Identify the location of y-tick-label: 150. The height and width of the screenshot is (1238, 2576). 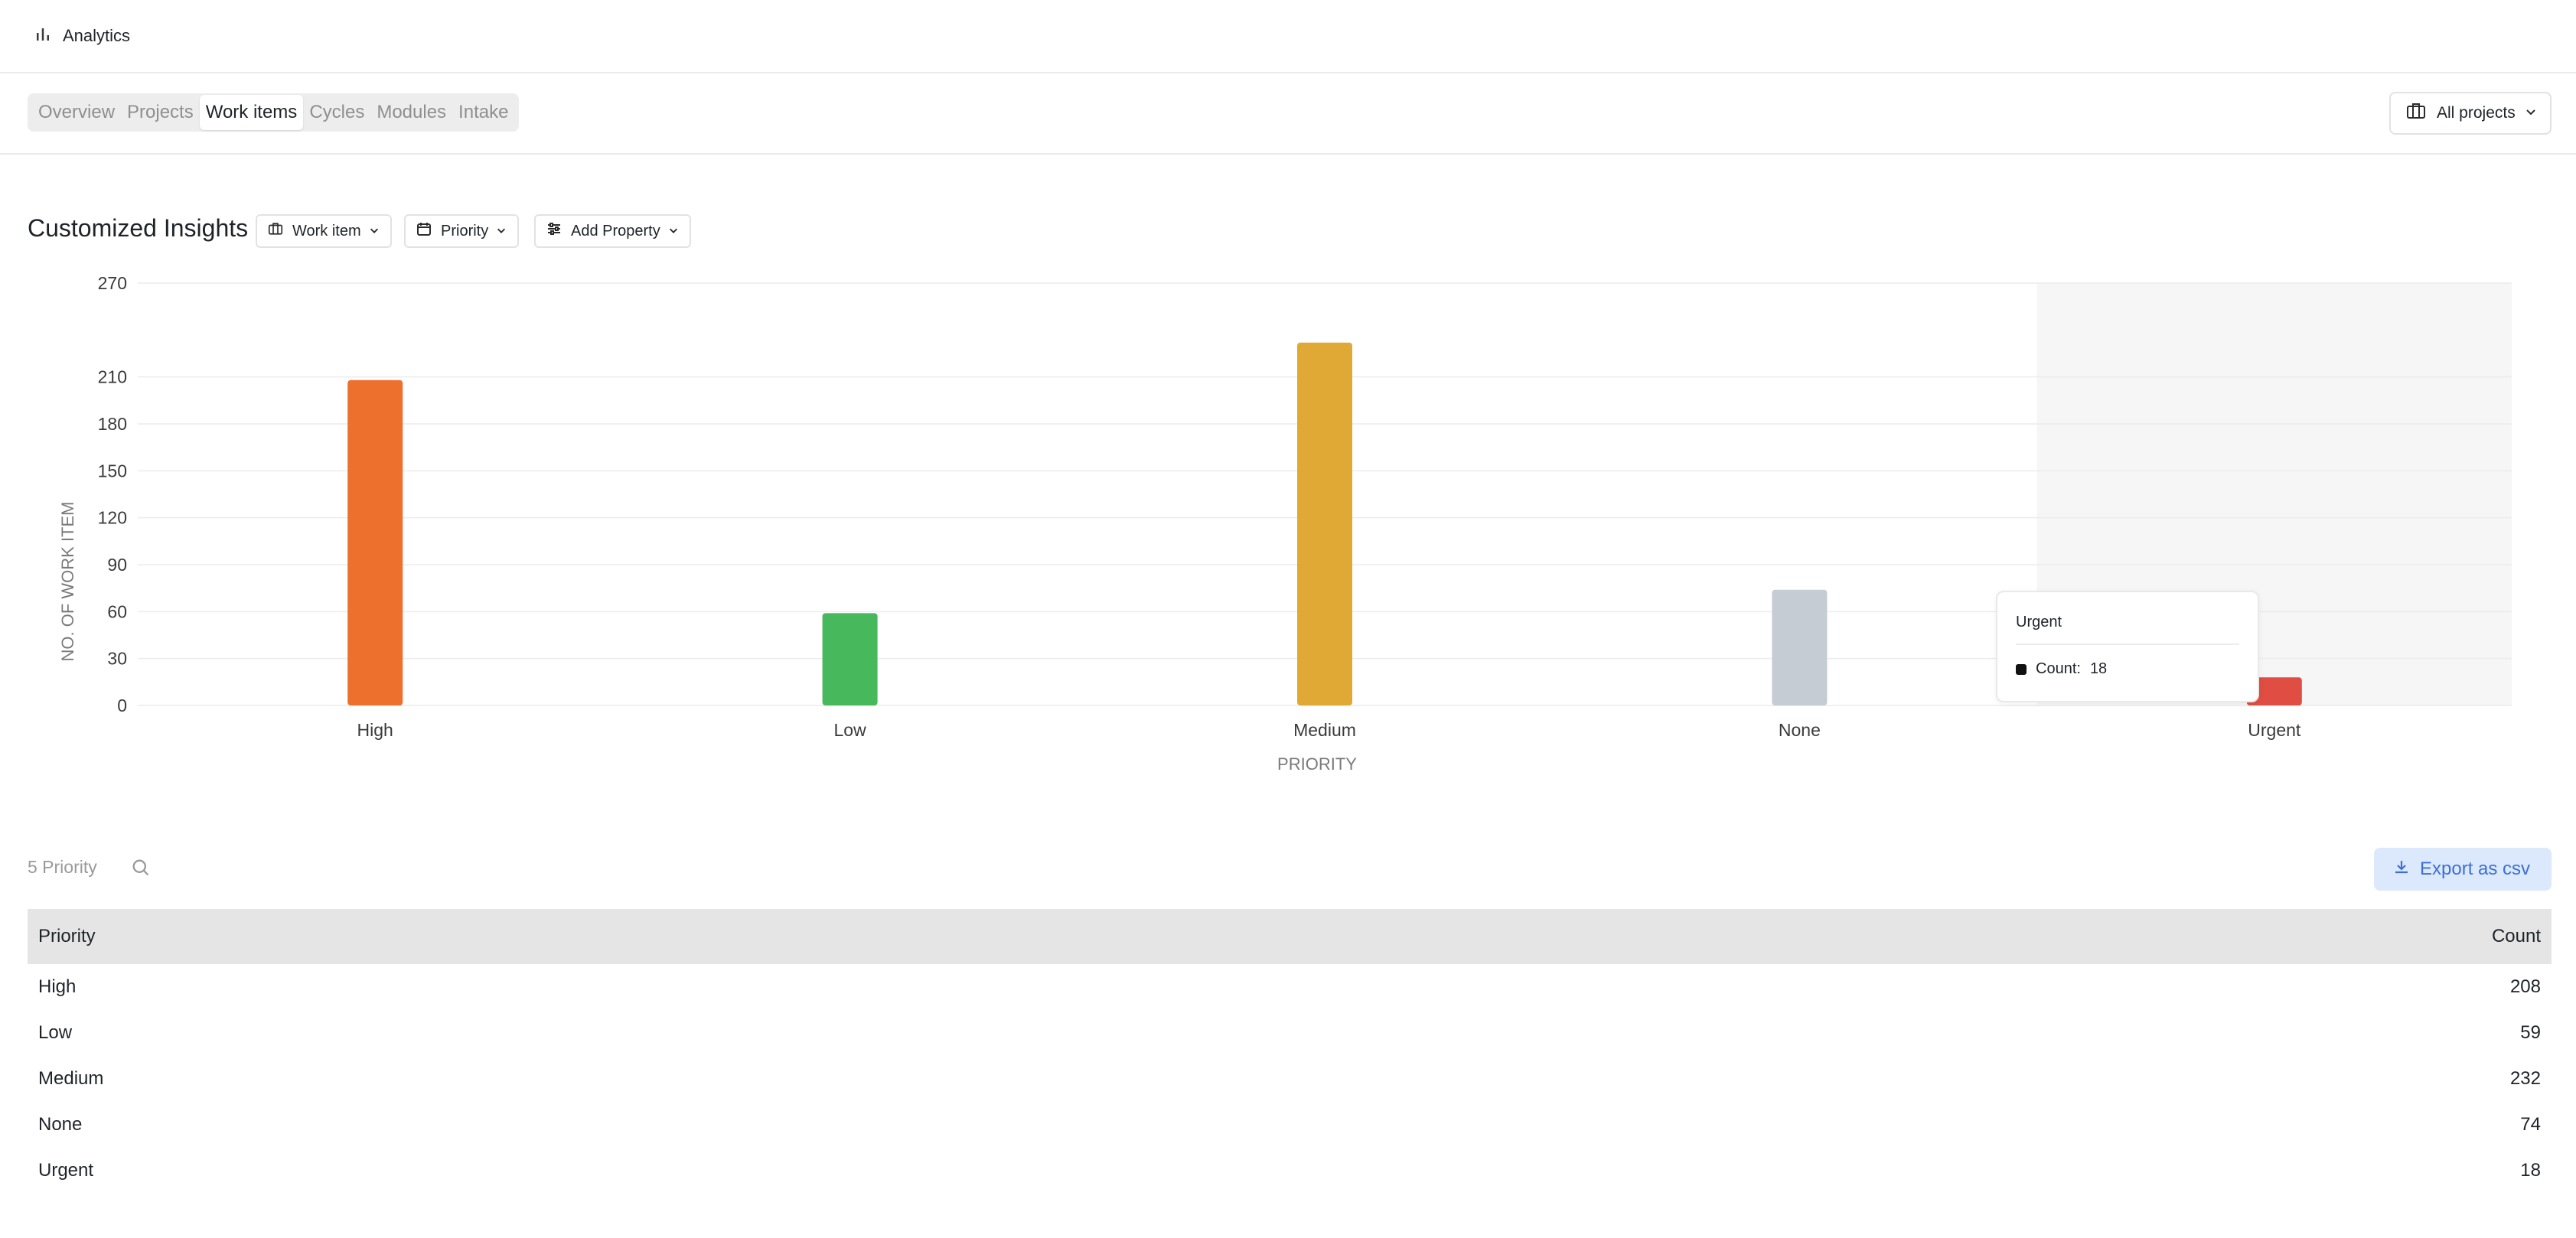
(113, 471).